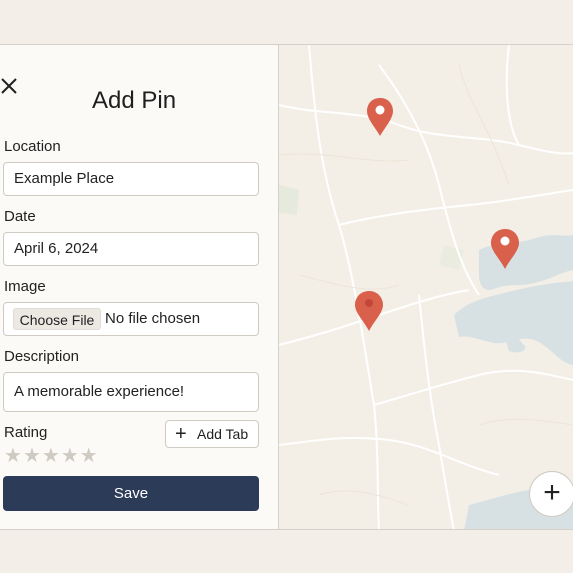  What do you see at coordinates (153, 318) in the screenshot?
I see `file-status-text: No file chosen` at bounding box center [153, 318].